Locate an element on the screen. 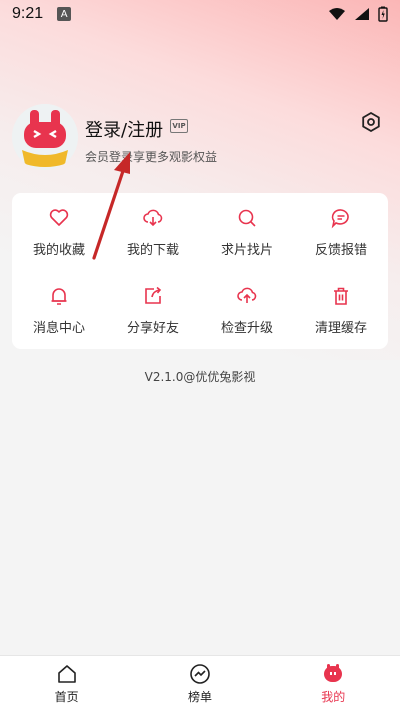  menu-item-request: 求片找片 is located at coordinates (247, 232).